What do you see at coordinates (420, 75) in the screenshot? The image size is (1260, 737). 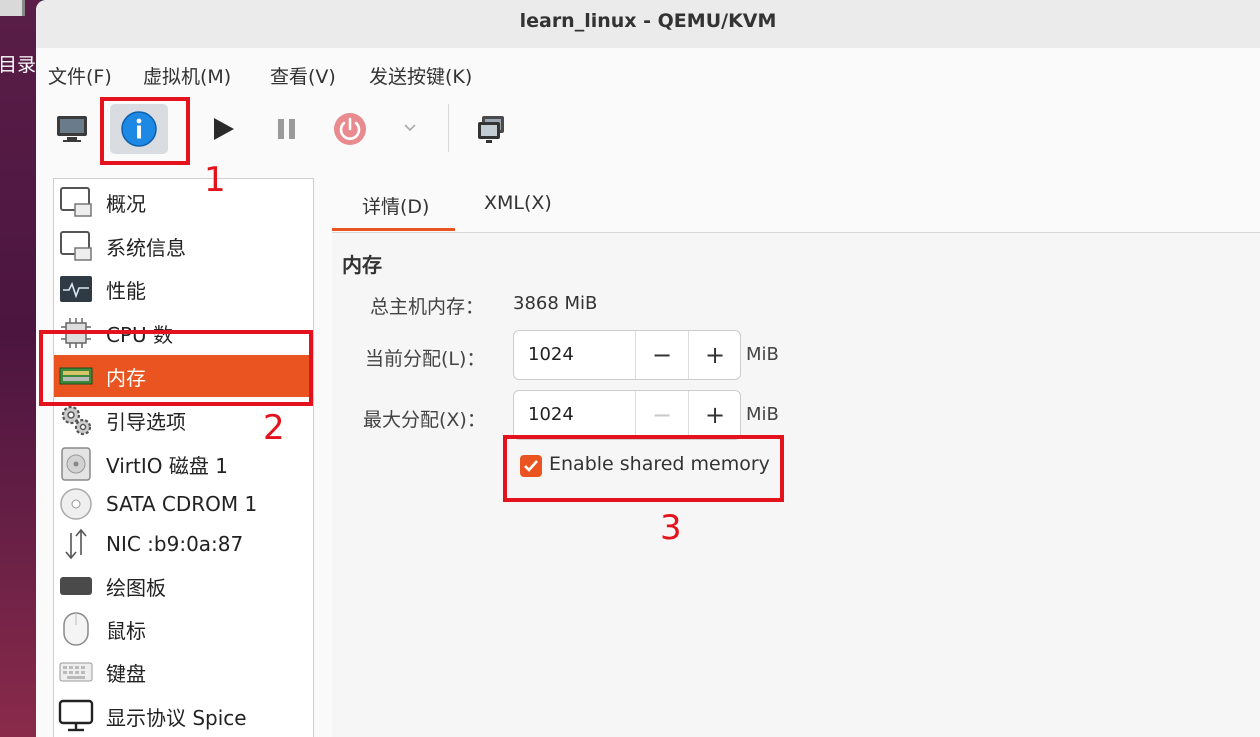 I see `menu-send-key: 发送按键(K)` at bounding box center [420, 75].